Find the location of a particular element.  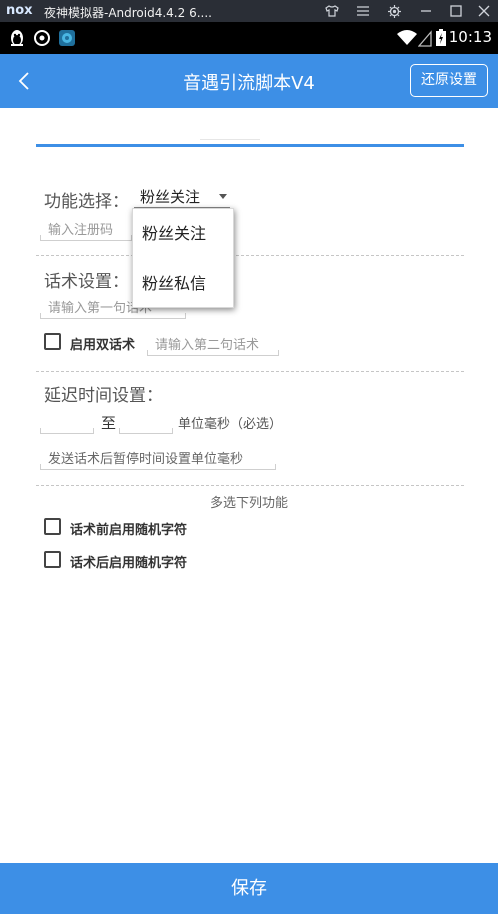

signal-icon is located at coordinates (424, 38).